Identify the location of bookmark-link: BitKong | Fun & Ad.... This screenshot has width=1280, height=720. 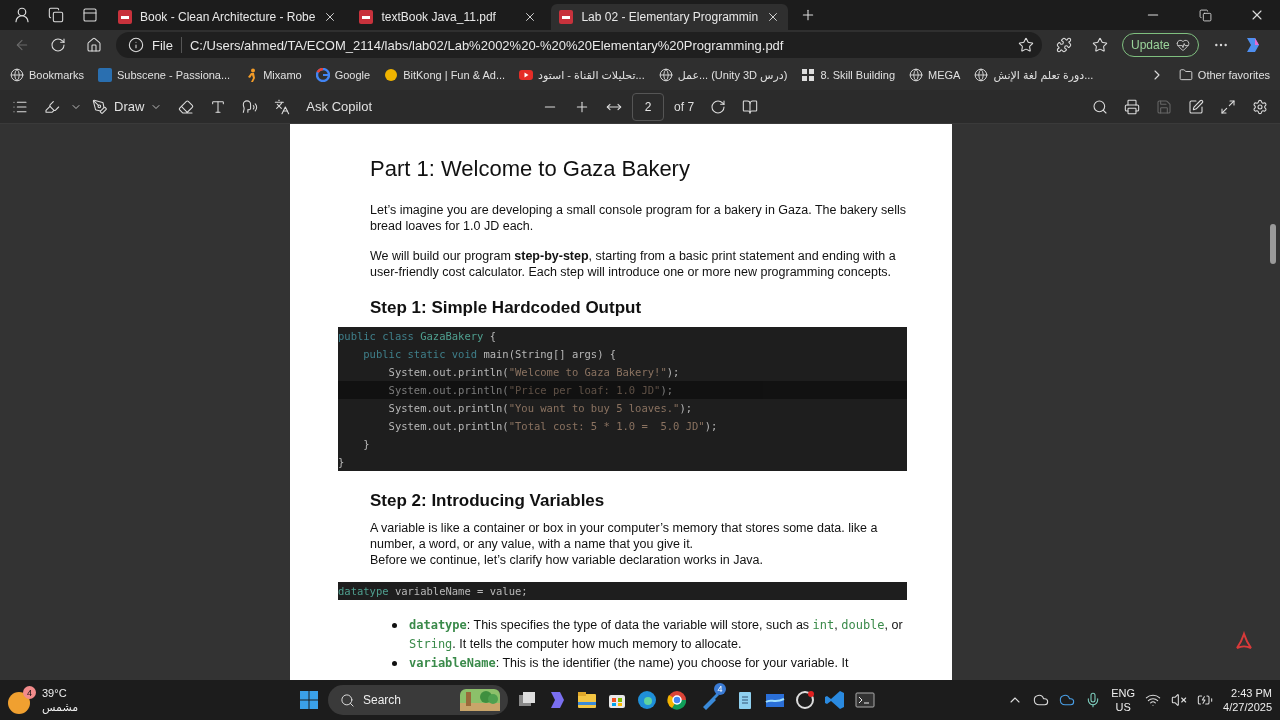
(445, 75).